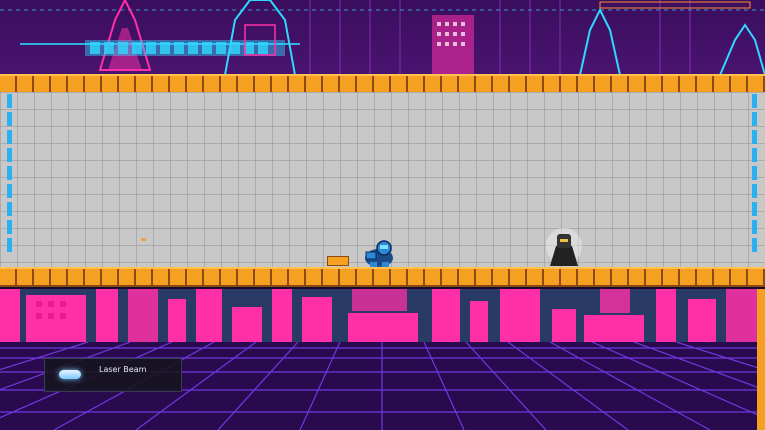 The height and width of the screenshot is (430, 765). What do you see at coordinates (564, 247) in the screenshot?
I see `enemy-turret` at bounding box center [564, 247].